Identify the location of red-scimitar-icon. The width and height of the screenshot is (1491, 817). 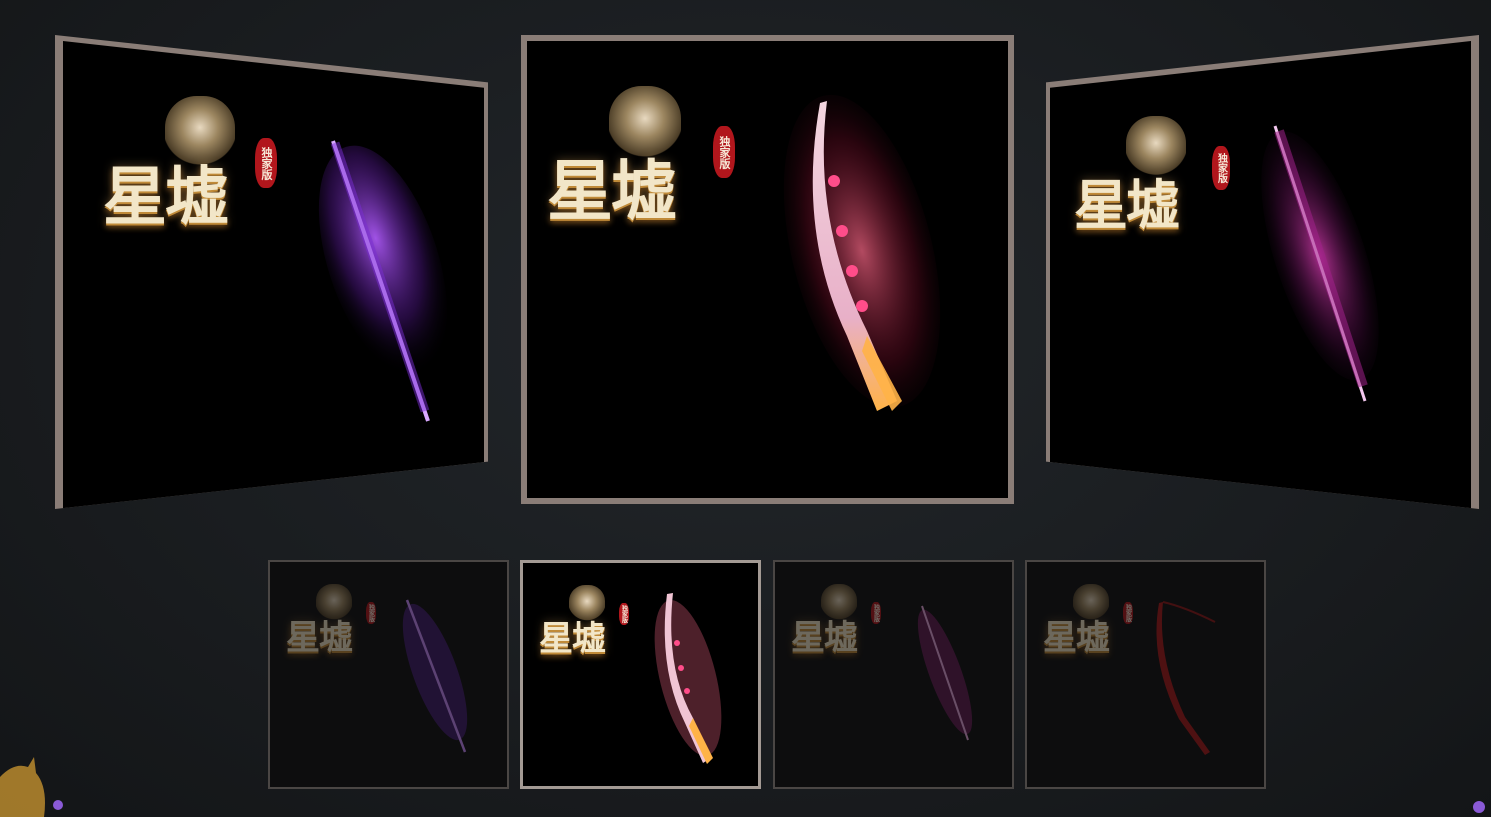
(1186, 678).